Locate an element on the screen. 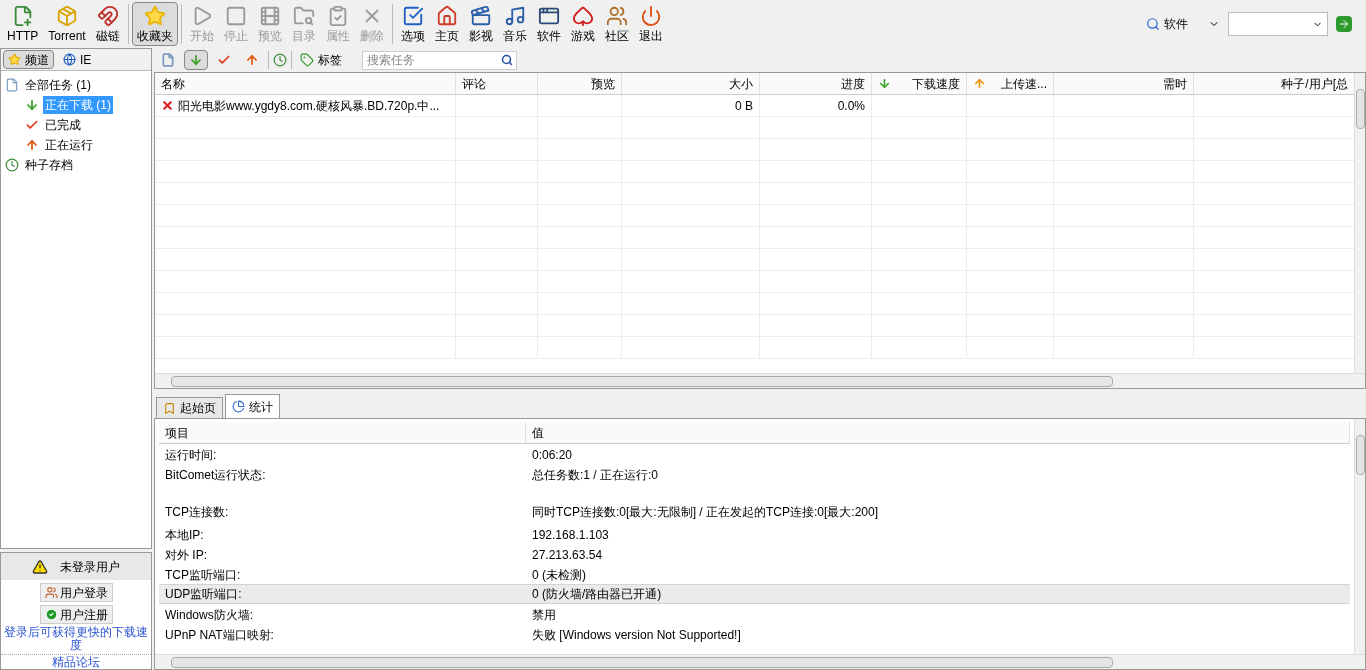  column-header: 项目 is located at coordinates (342, 432).